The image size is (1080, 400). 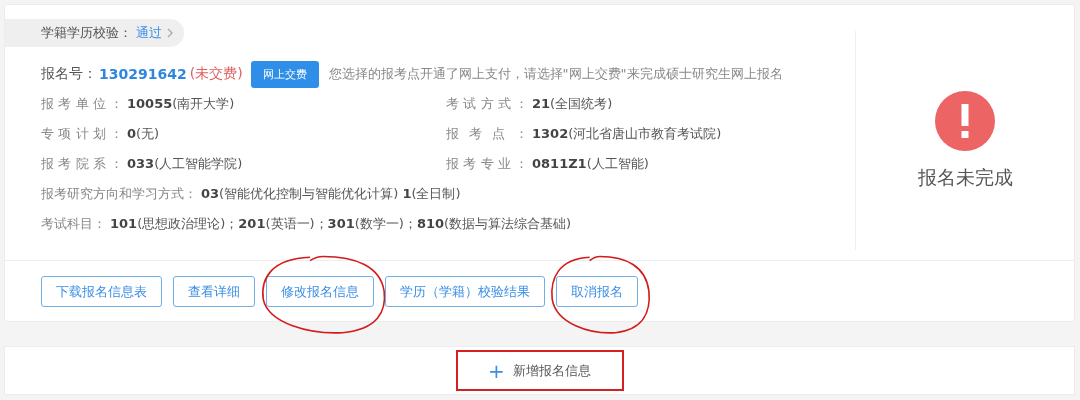 I want to click on field-value: 0(无), so click(x=143, y=134).